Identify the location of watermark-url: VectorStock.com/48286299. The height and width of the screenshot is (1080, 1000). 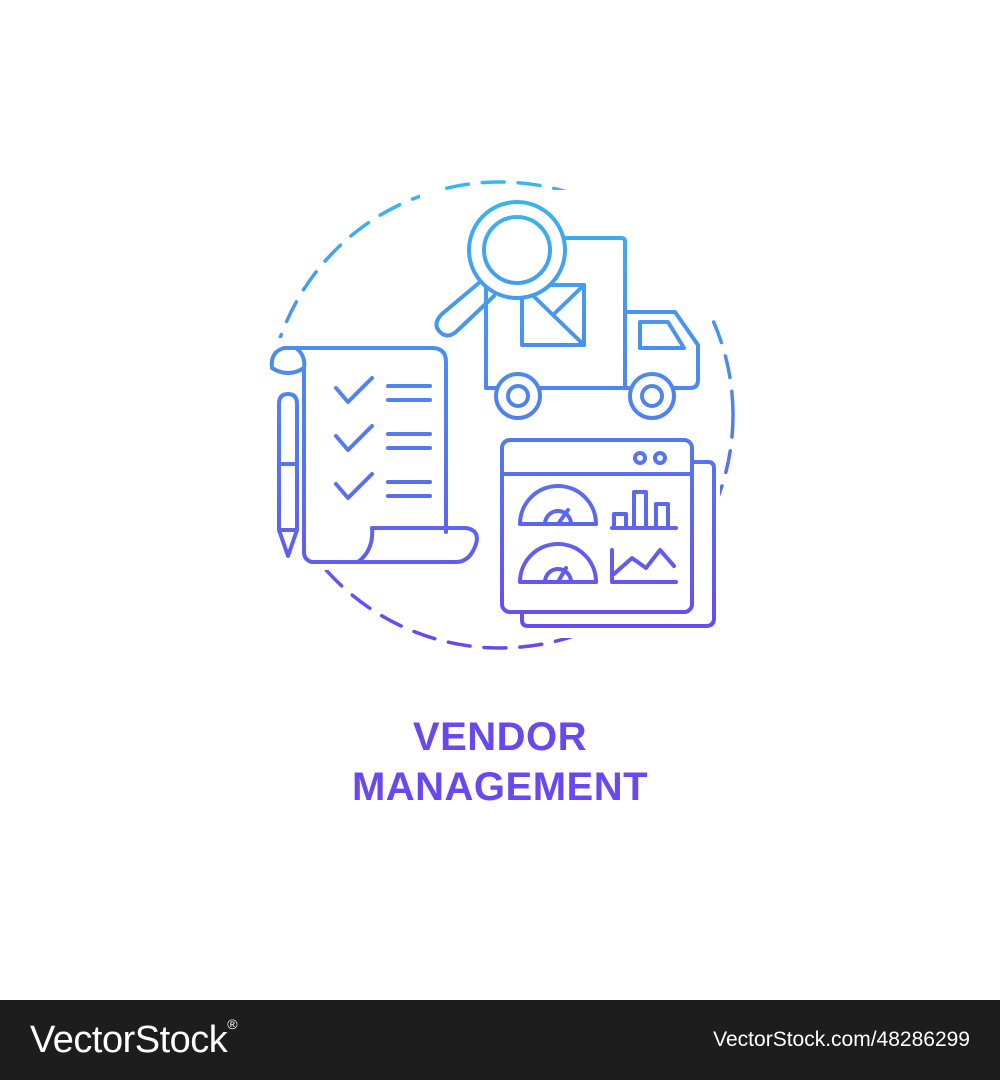
(841, 1039).